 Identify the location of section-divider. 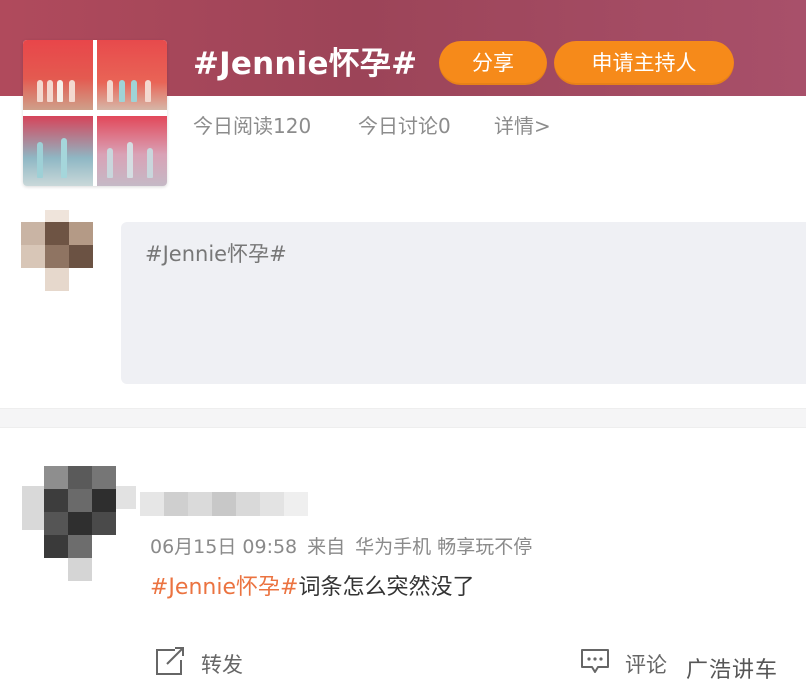
(403, 418).